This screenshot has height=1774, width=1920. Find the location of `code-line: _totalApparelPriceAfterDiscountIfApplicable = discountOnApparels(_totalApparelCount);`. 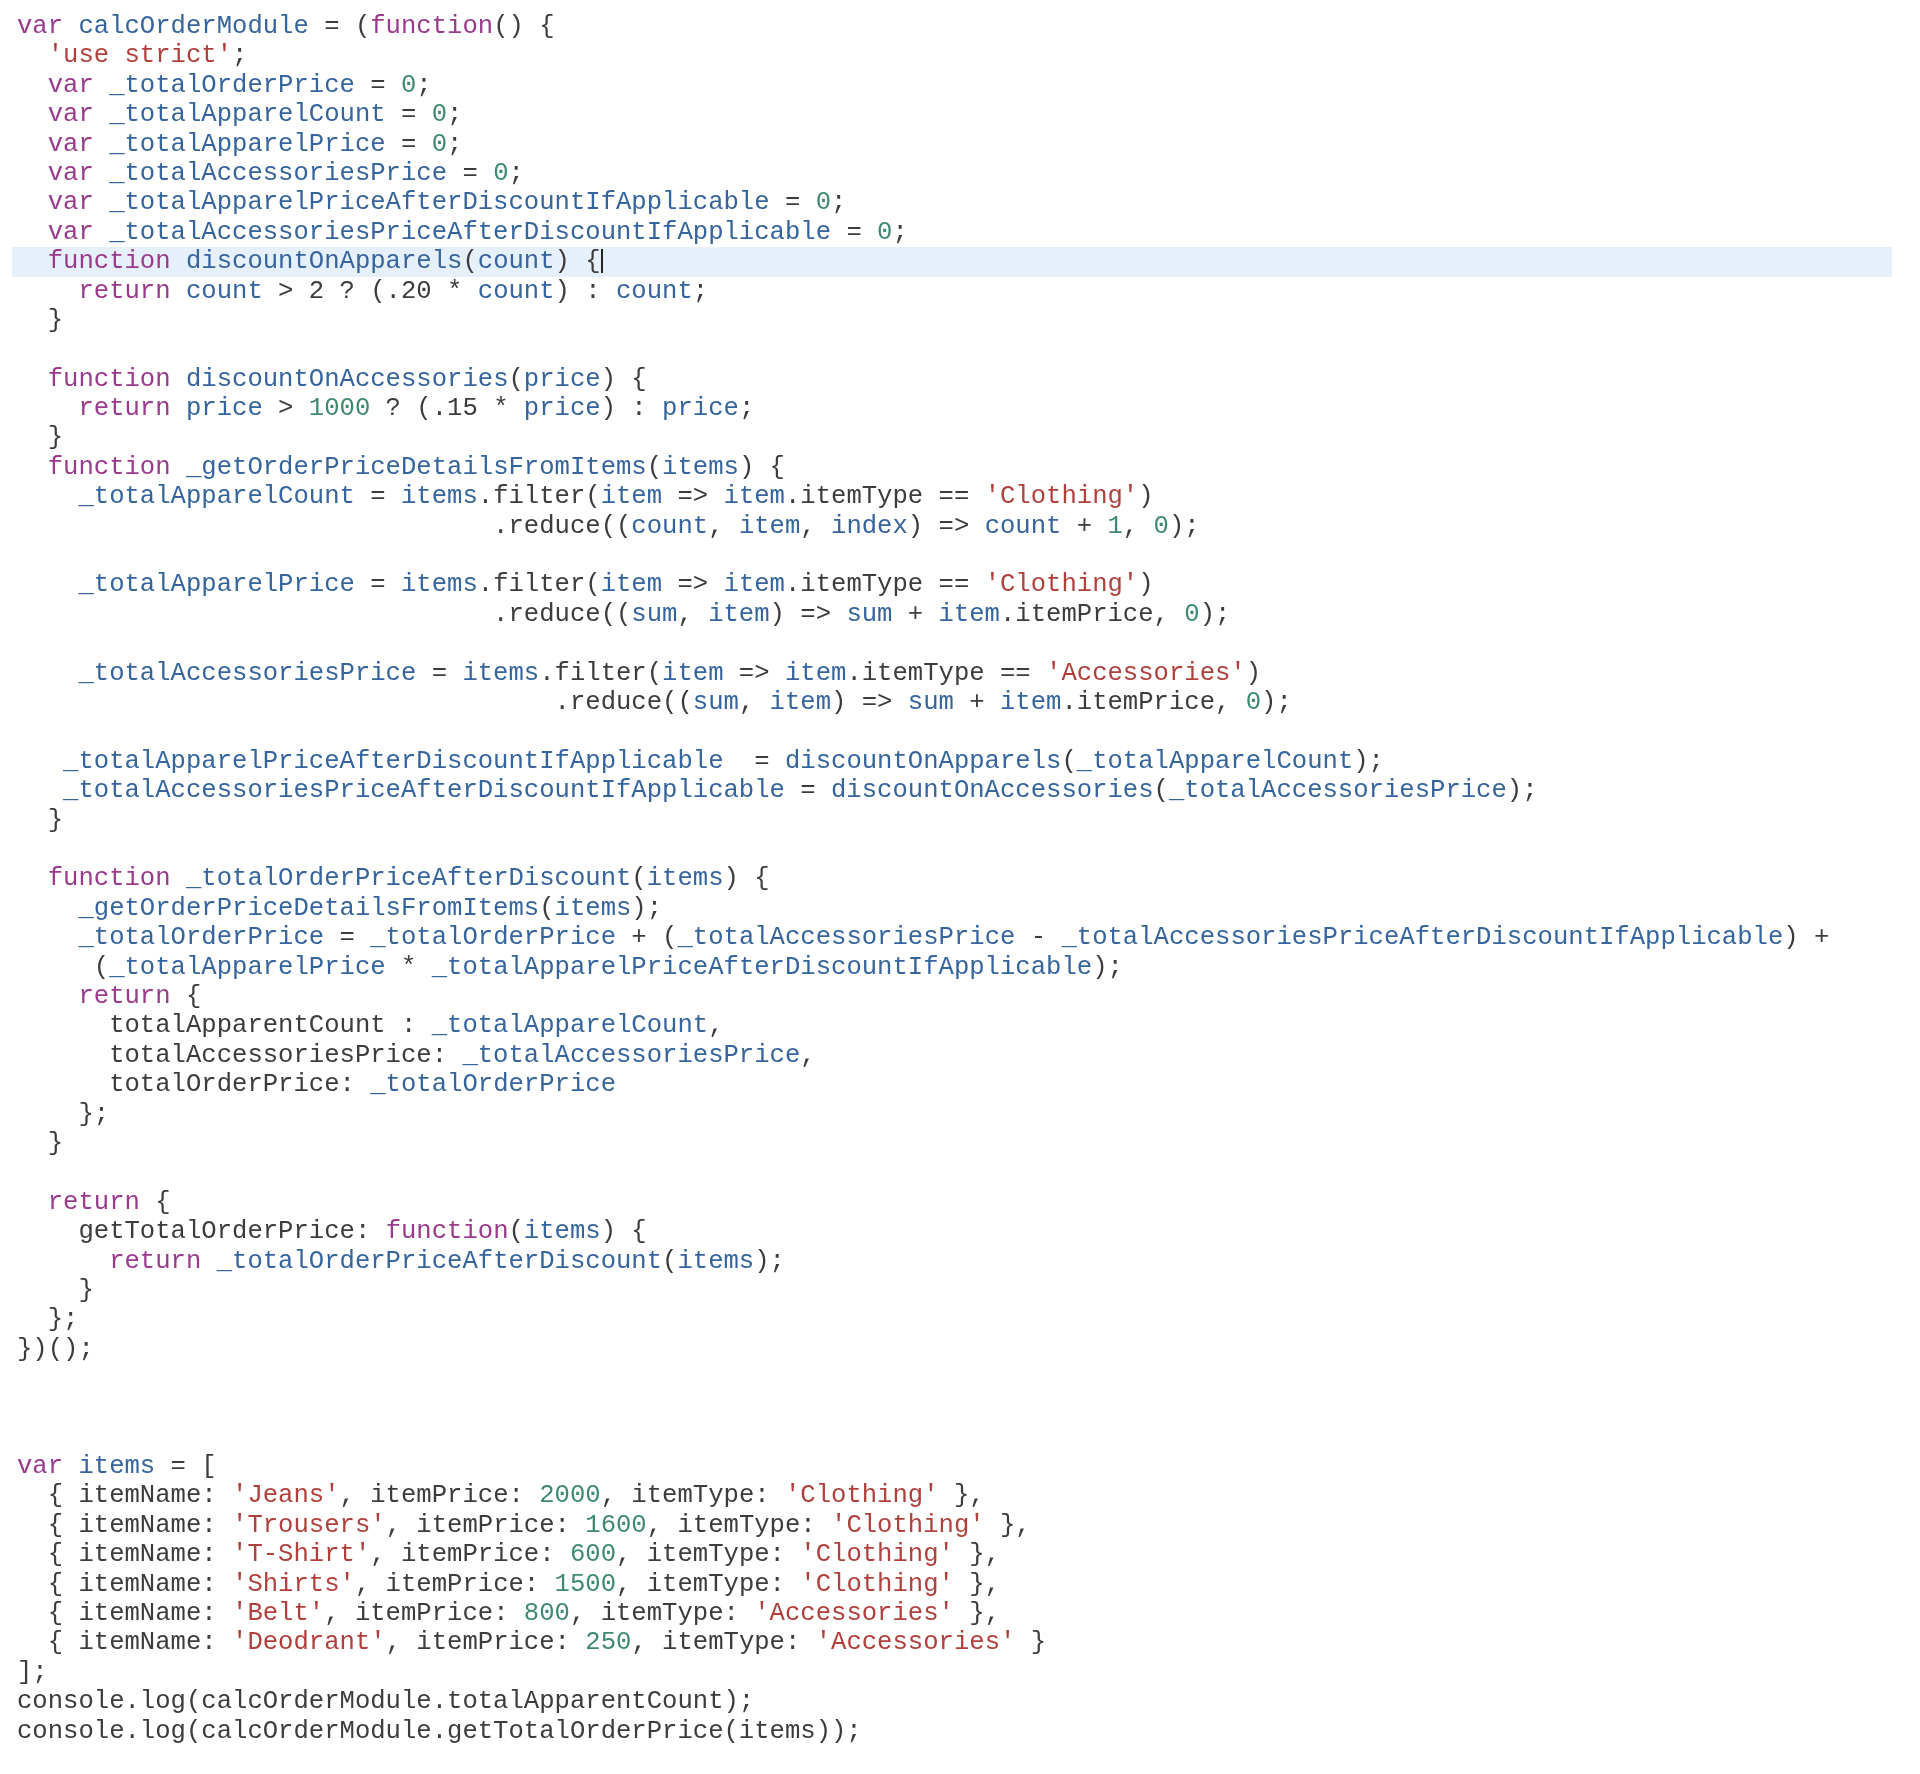

code-line: _totalApparelPriceAfterDiscountIfApplicable = discountOnApparels(_totalApparelCount); is located at coordinates (723, 761).